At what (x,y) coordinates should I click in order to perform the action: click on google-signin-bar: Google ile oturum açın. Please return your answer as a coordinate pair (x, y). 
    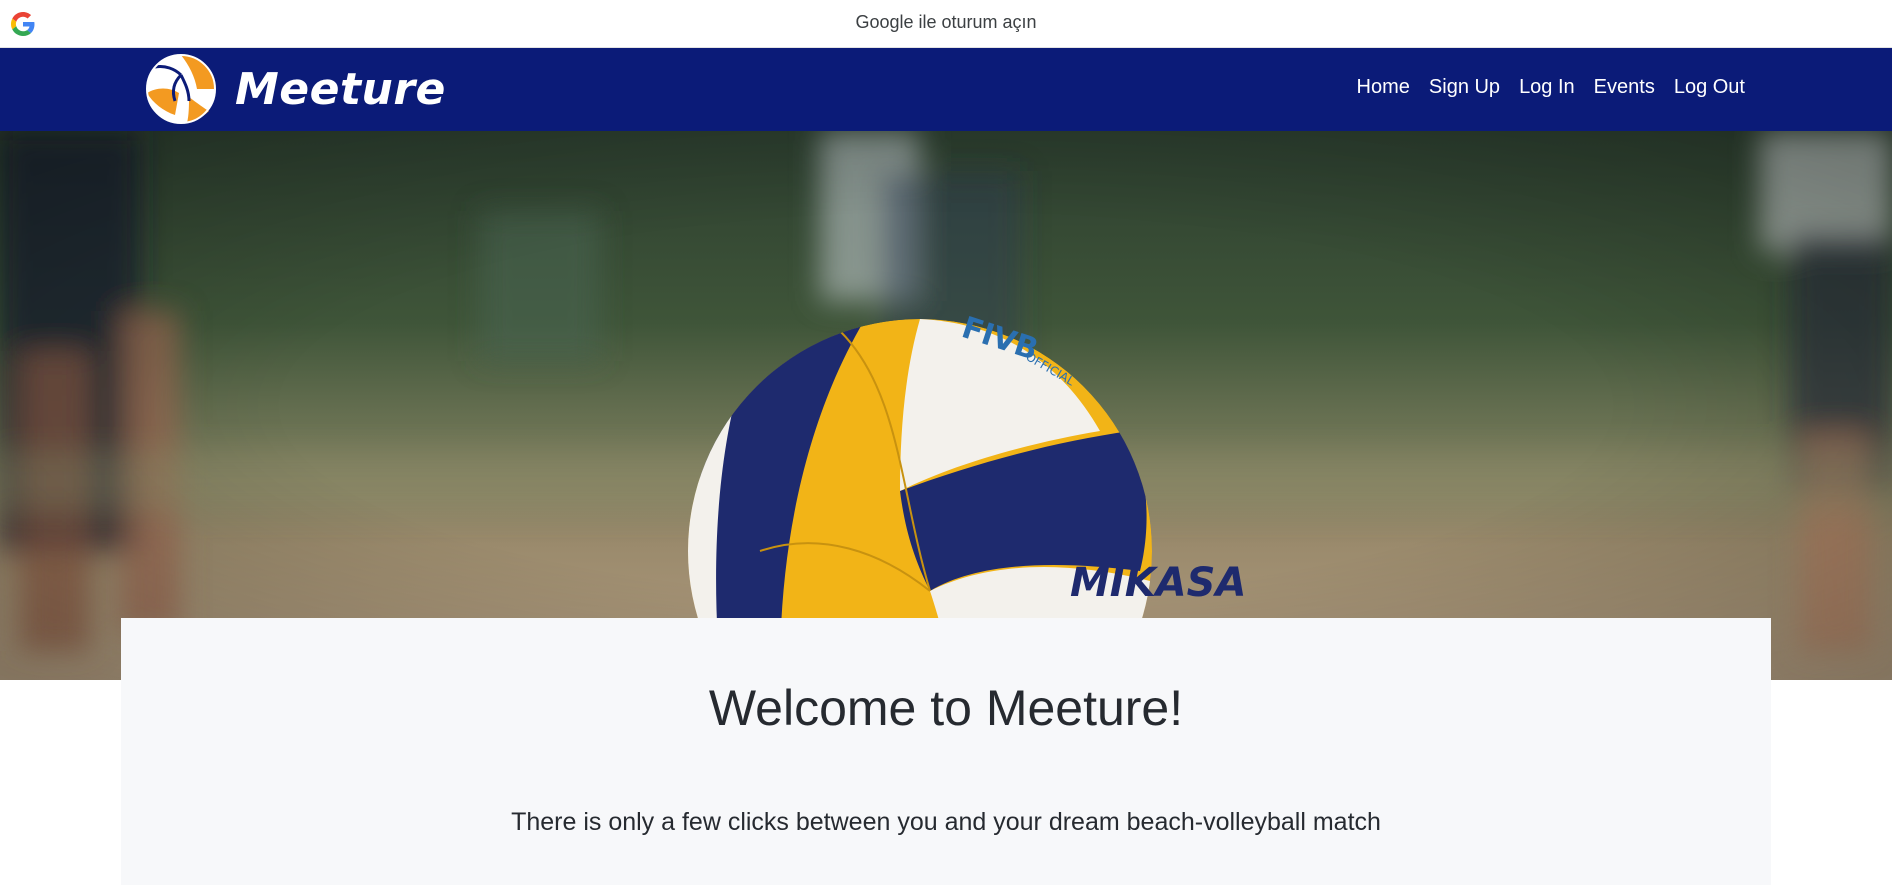
    Looking at the image, I should click on (946, 24).